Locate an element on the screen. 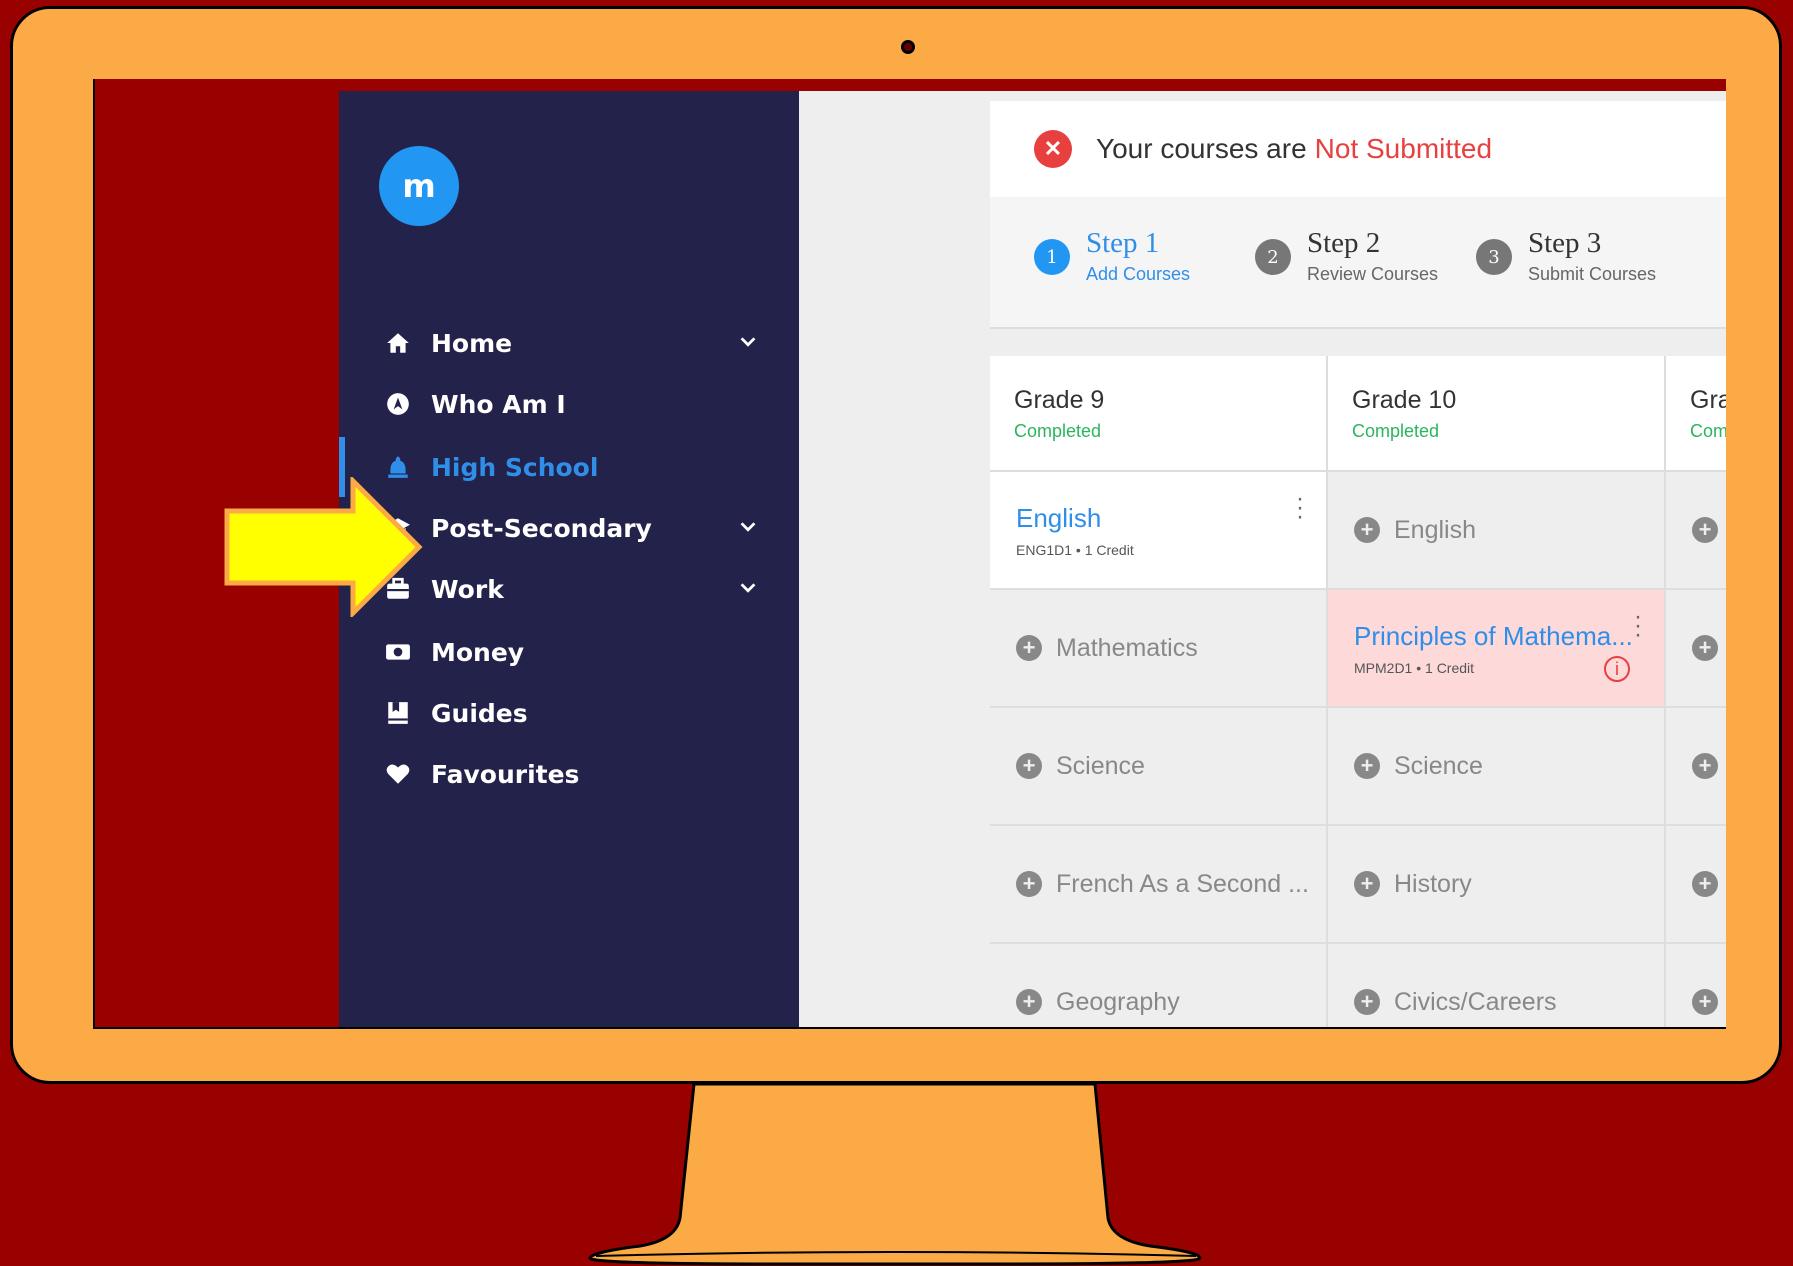 The width and height of the screenshot is (1793, 1266). grade-title: Gra is located at coordinates (1708, 400).